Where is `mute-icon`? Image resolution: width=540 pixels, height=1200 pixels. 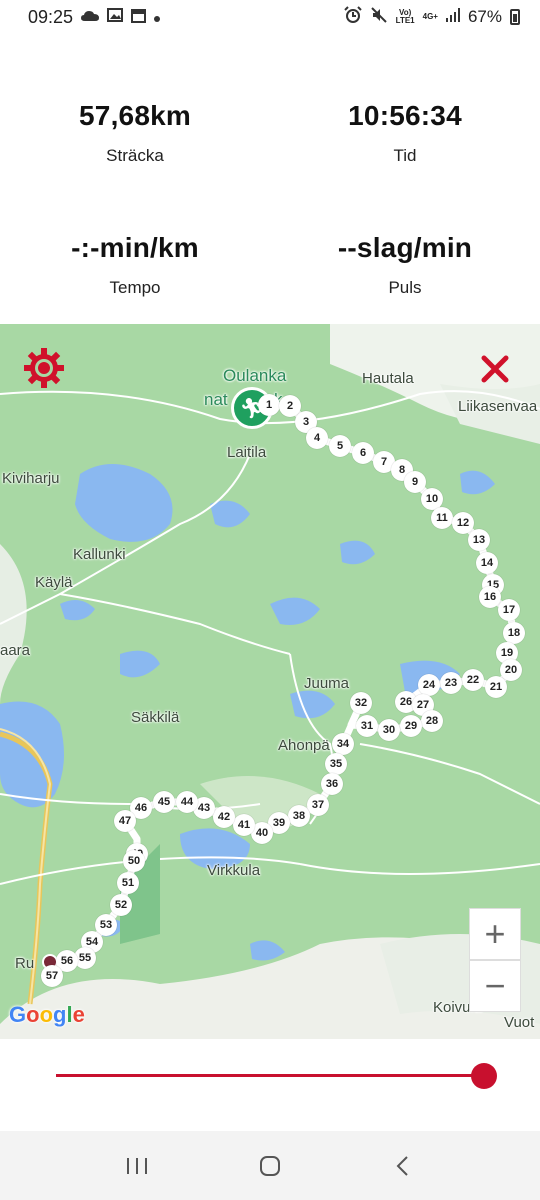 mute-icon is located at coordinates (379, 17).